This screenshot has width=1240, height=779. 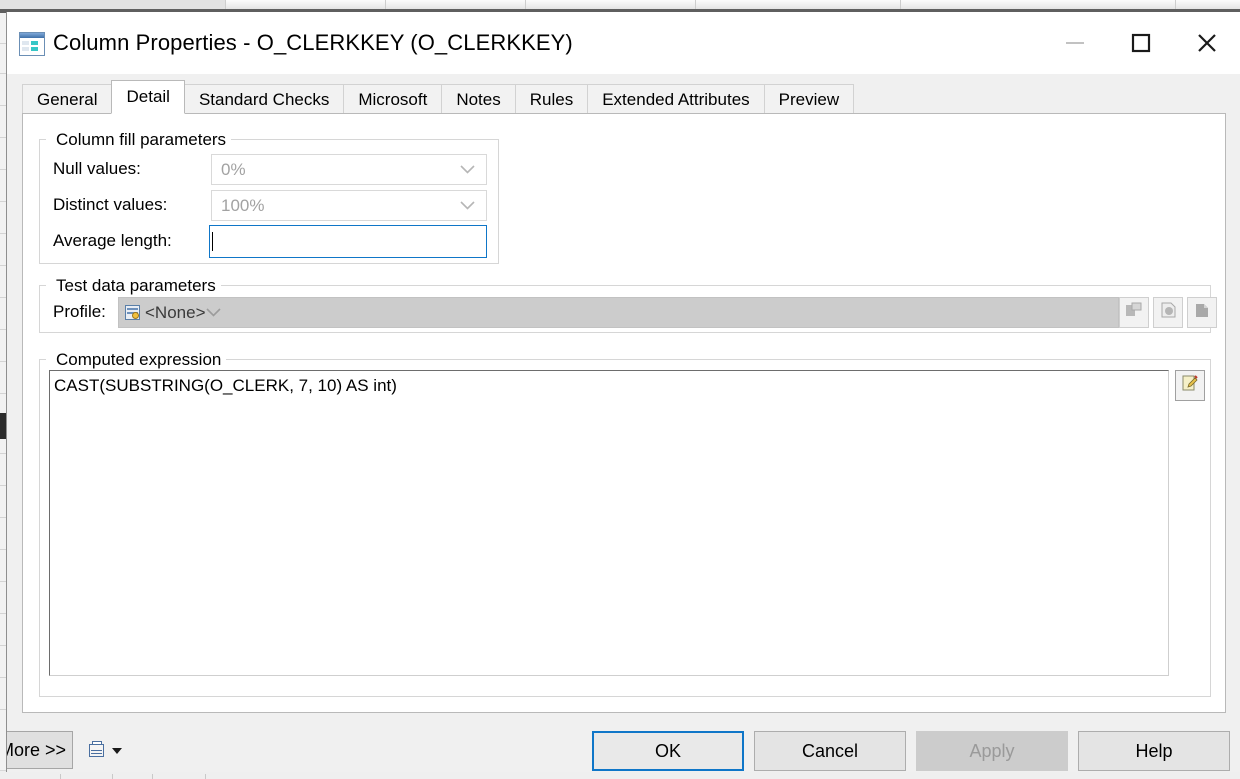 I want to click on distinct-values-combo: 100%, so click(x=349, y=205).